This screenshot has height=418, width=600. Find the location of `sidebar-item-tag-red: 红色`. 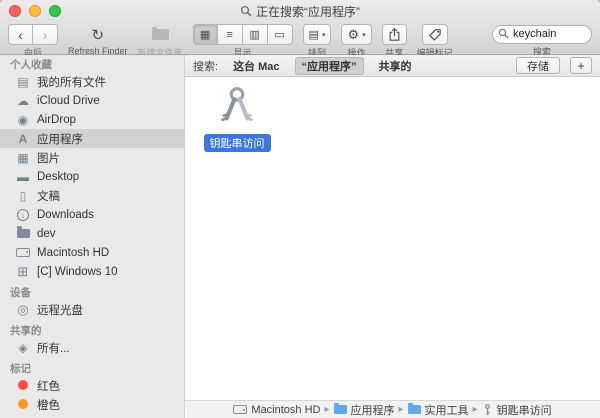

sidebar-item-tag-red: 红色 is located at coordinates (92, 385).